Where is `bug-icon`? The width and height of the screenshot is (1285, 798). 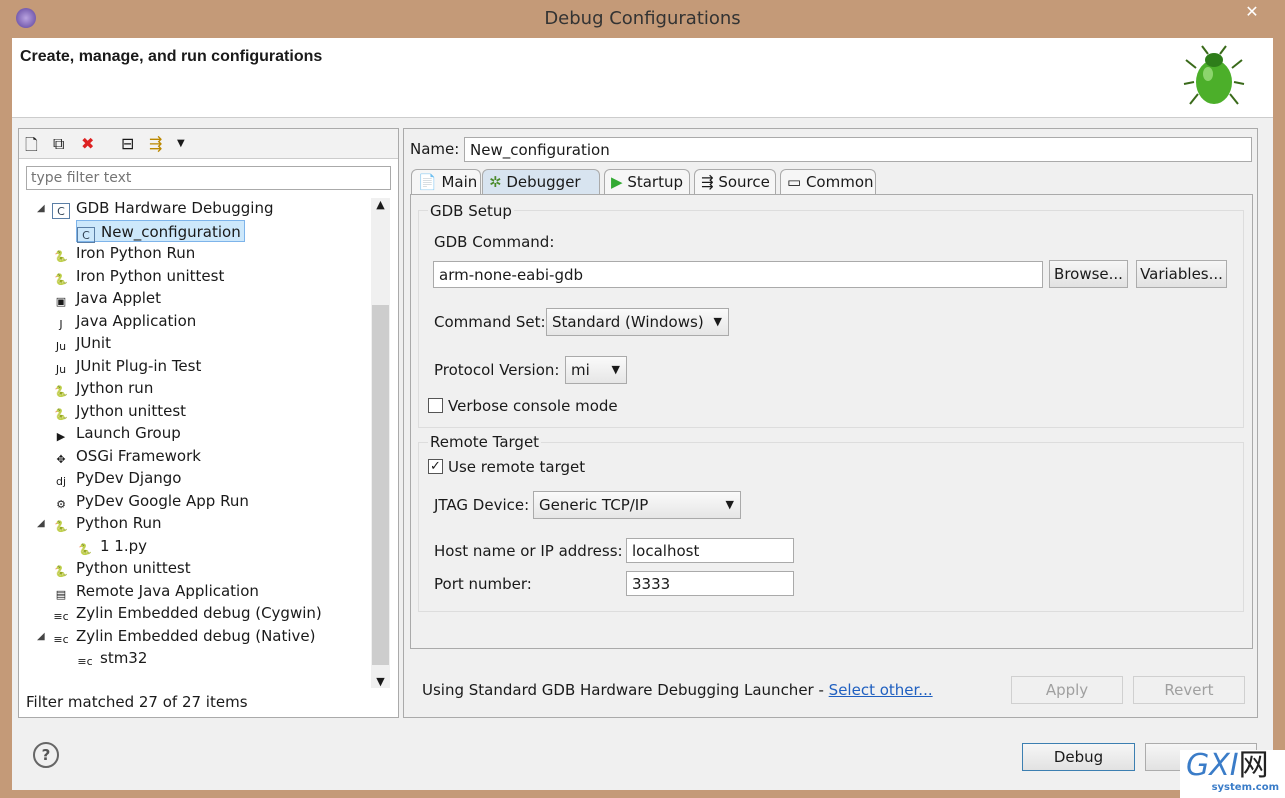 bug-icon is located at coordinates (1214, 75).